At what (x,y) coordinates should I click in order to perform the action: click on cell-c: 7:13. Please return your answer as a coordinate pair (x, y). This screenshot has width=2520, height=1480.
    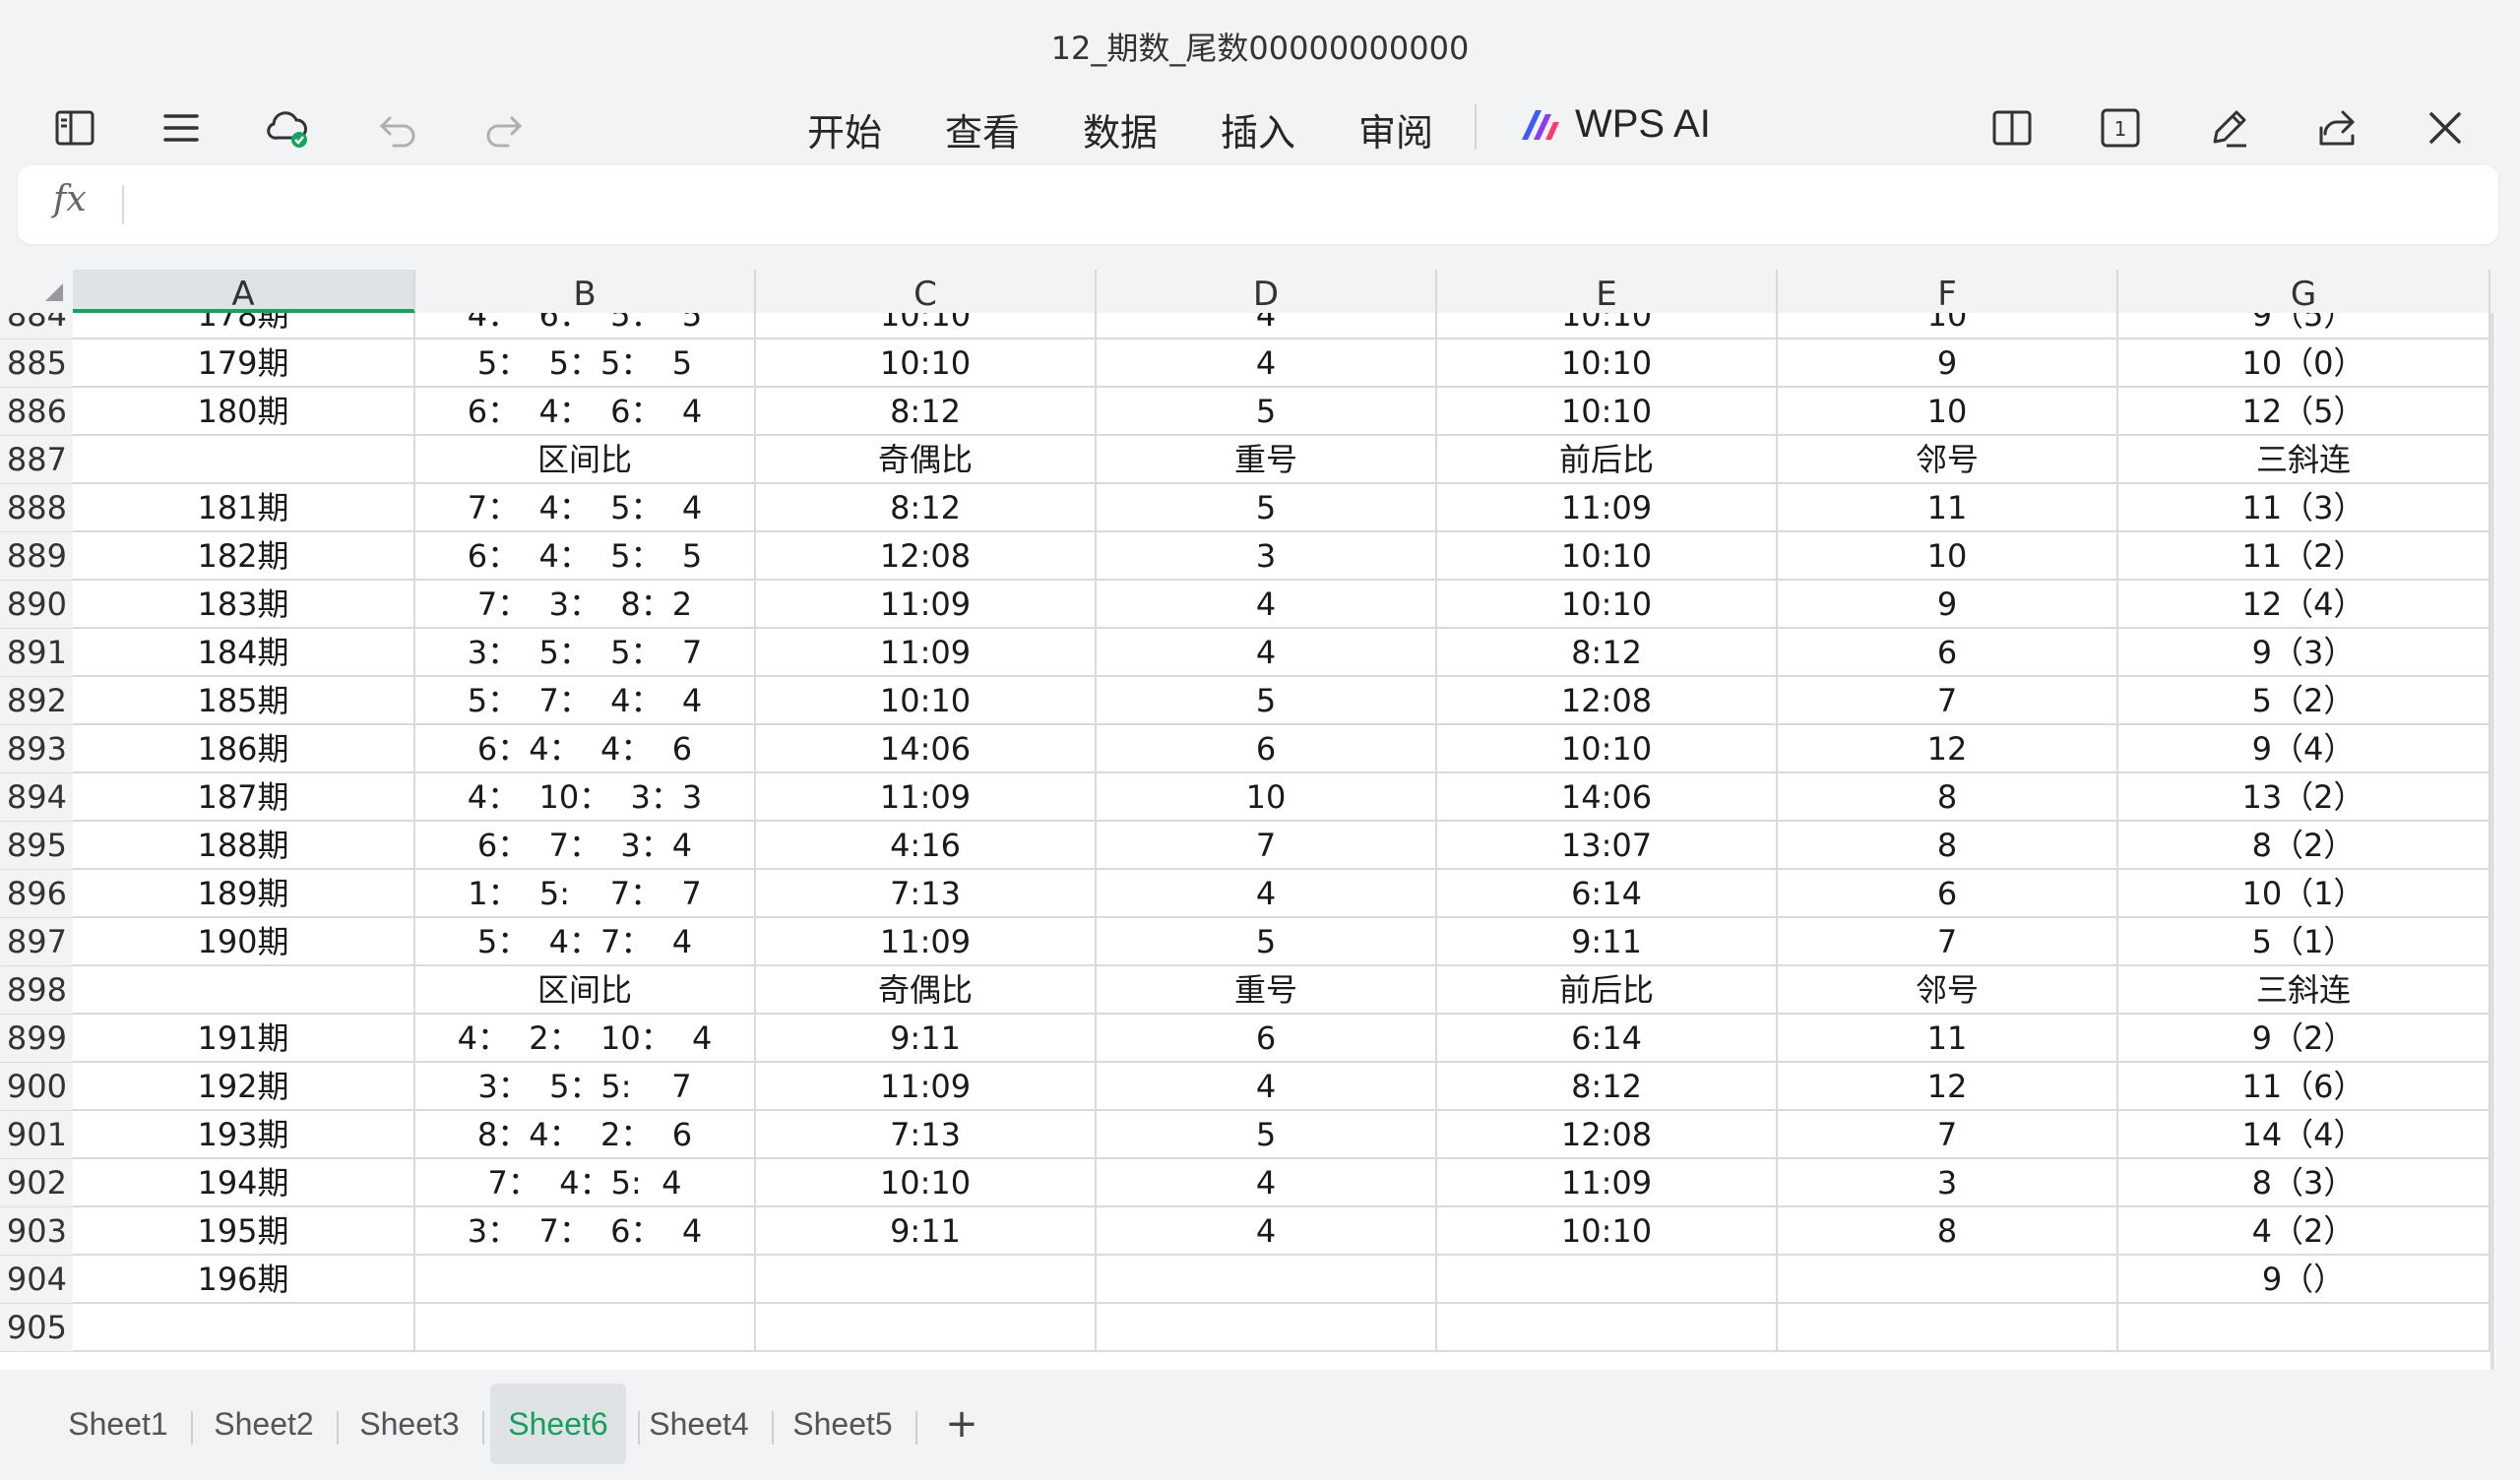
    Looking at the image, I should click on (926, 1135).